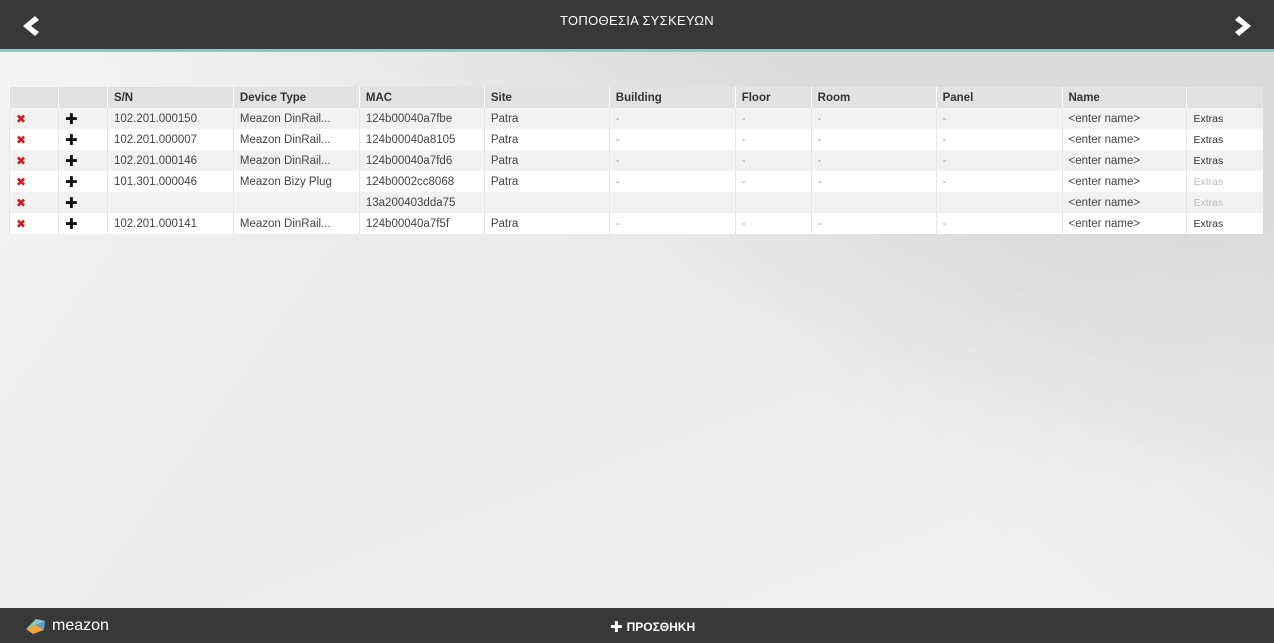 Image resolution: width=1274 pixels, height=643 pixels. Describe the element at coordinates (873, 97) in the screenshot. I see `column-header-room: Room` at that location.